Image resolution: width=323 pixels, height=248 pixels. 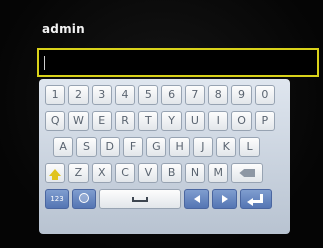 What do you see at coordinates (125, 95) in the screenshot?
I see `key-4: 4` at bounding box center [125, 95].